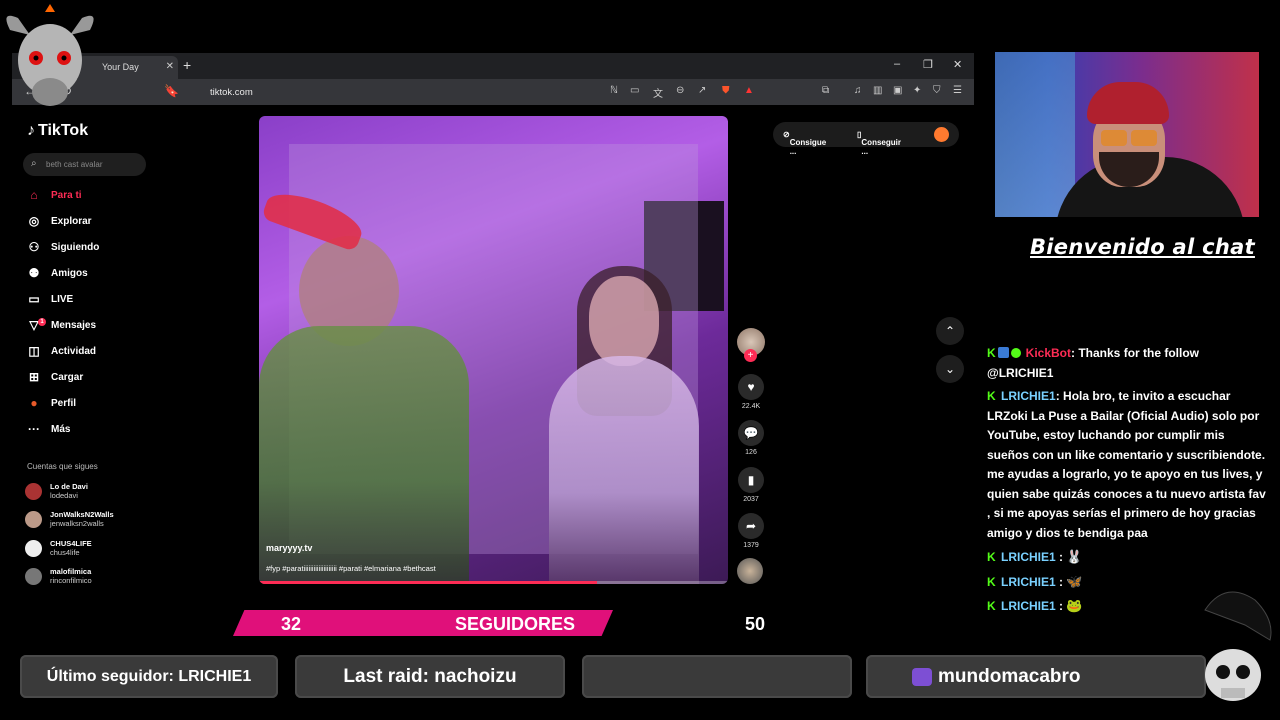  What do you see at coordinates (624, 470) in the screenshot?
I see `video-person-body` at bounding box center [624, 470].